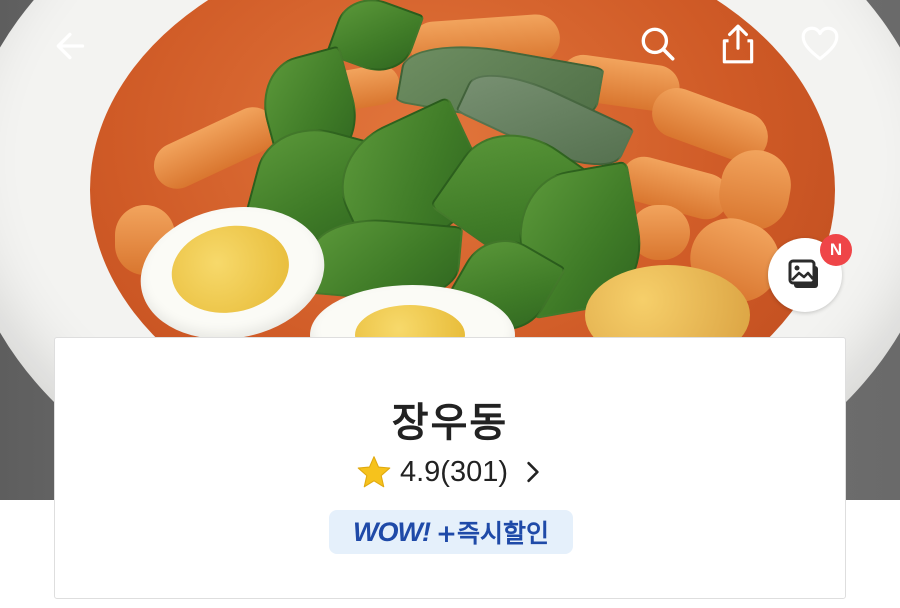  I want to click on wow-logo: WOW!, so click(392, 531).